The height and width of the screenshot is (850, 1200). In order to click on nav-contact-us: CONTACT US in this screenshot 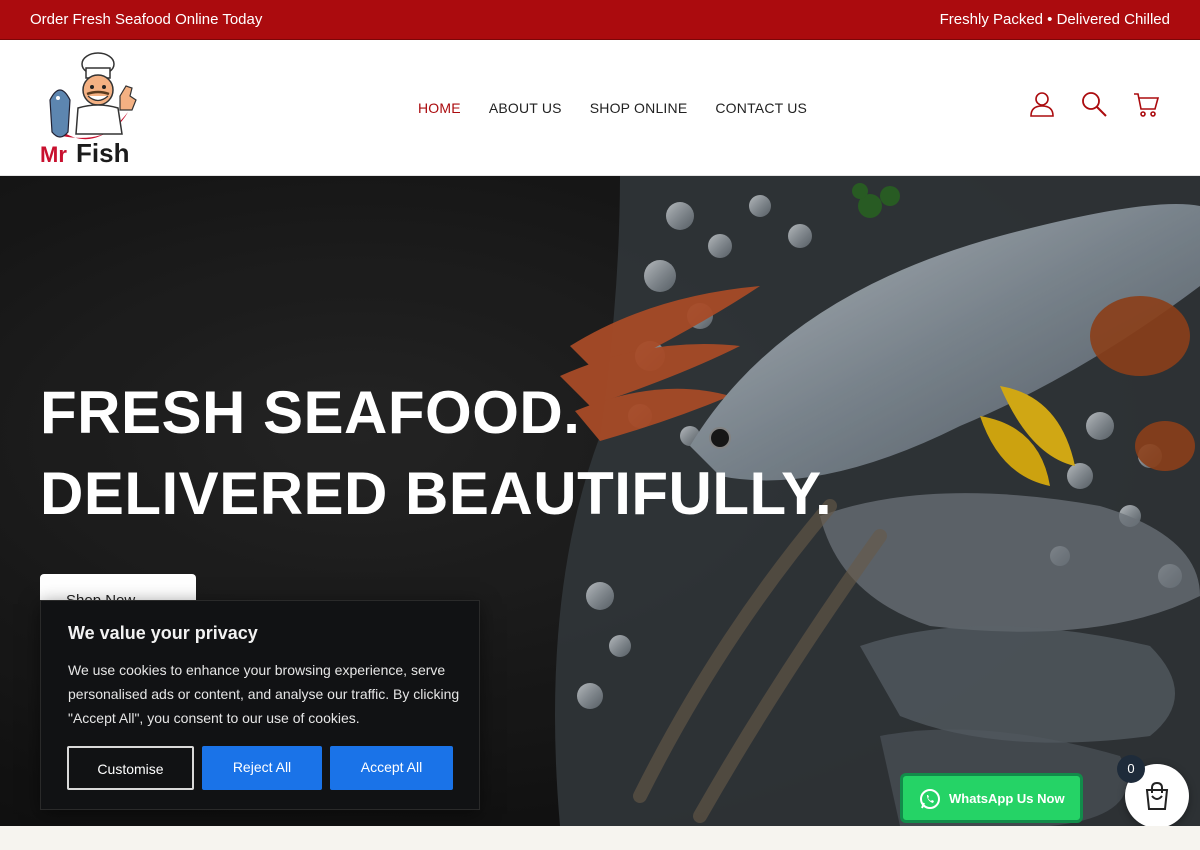, I will do `click(761, 108)`.